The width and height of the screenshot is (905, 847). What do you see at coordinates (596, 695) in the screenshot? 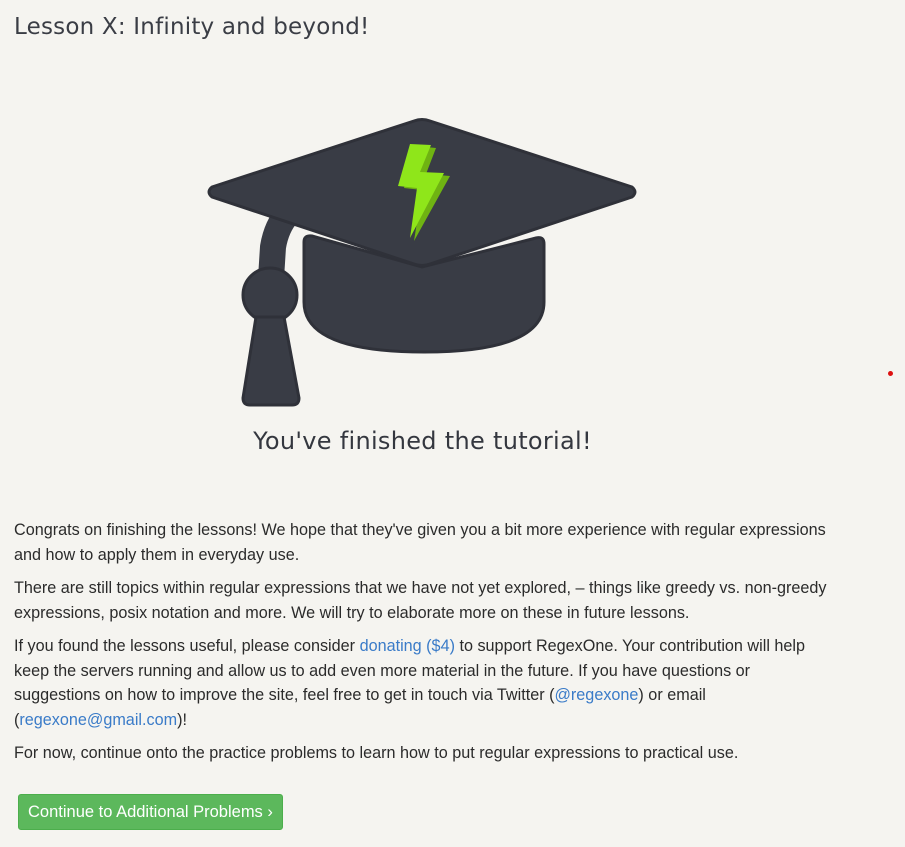
I see `twitter-link: @regexone` at bounding box center [596, 695].